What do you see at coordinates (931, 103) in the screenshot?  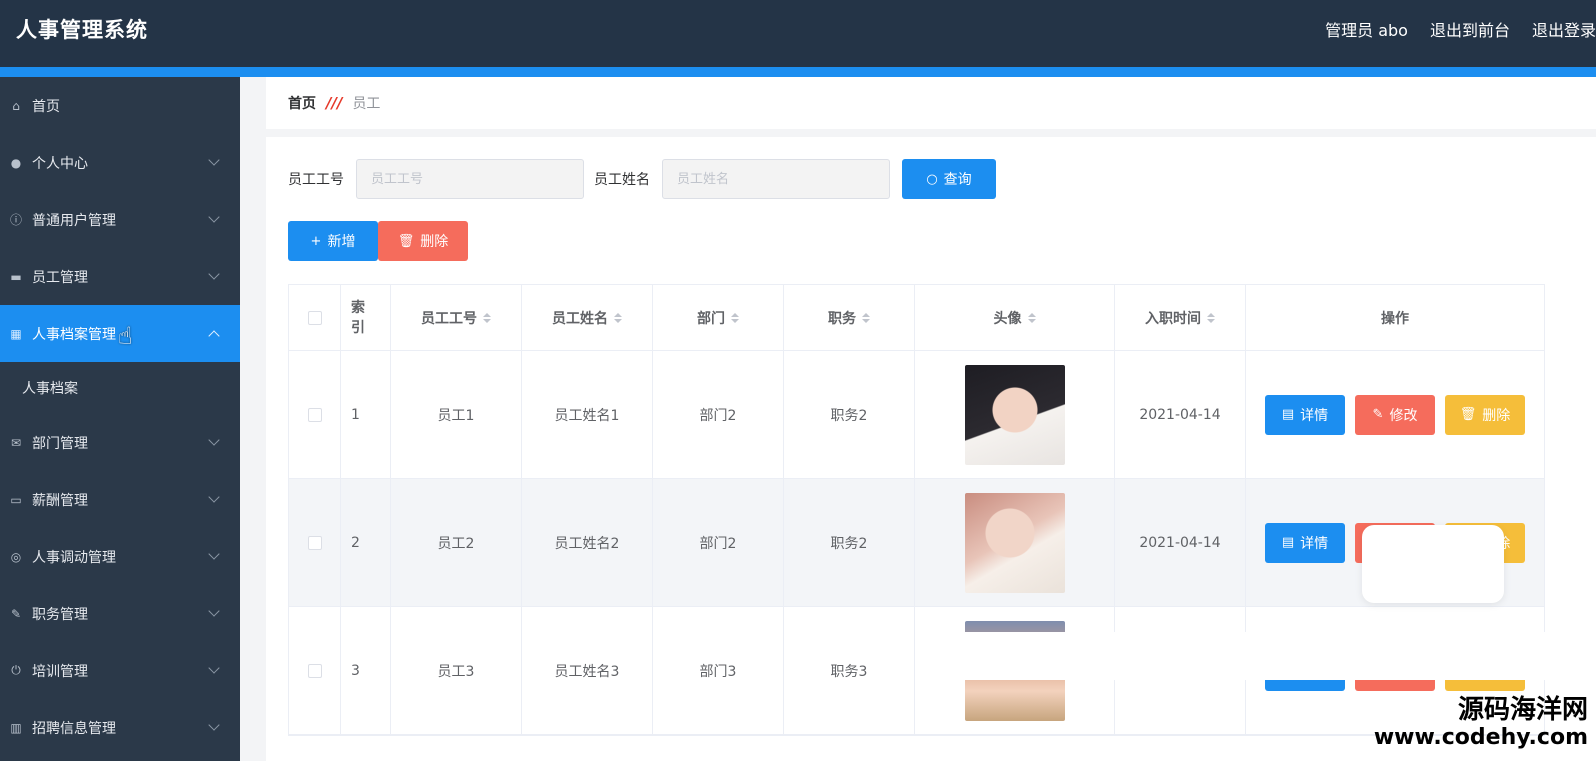 I see `breadcrumb: 首页 /// 员工` at bounding box center [931, 103].